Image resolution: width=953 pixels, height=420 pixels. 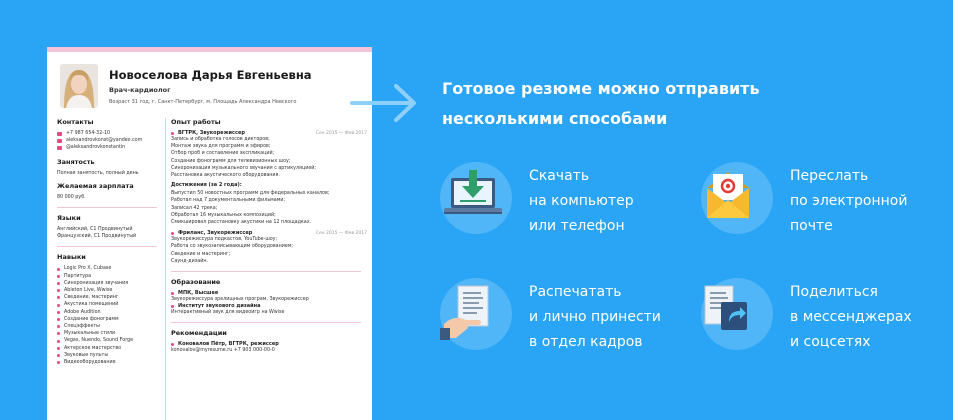 What do you see at coordinates (110, 133) in the screenshot?
I see `contact-phone: +7 987 654-32-10` at bounding box center [110, 133].